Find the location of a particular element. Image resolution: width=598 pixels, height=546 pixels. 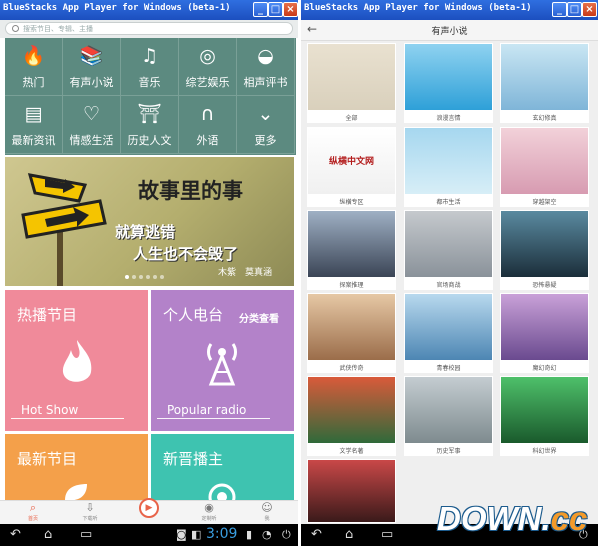

category-9: ⌄ 更多 is located at coordinates (266, 125).